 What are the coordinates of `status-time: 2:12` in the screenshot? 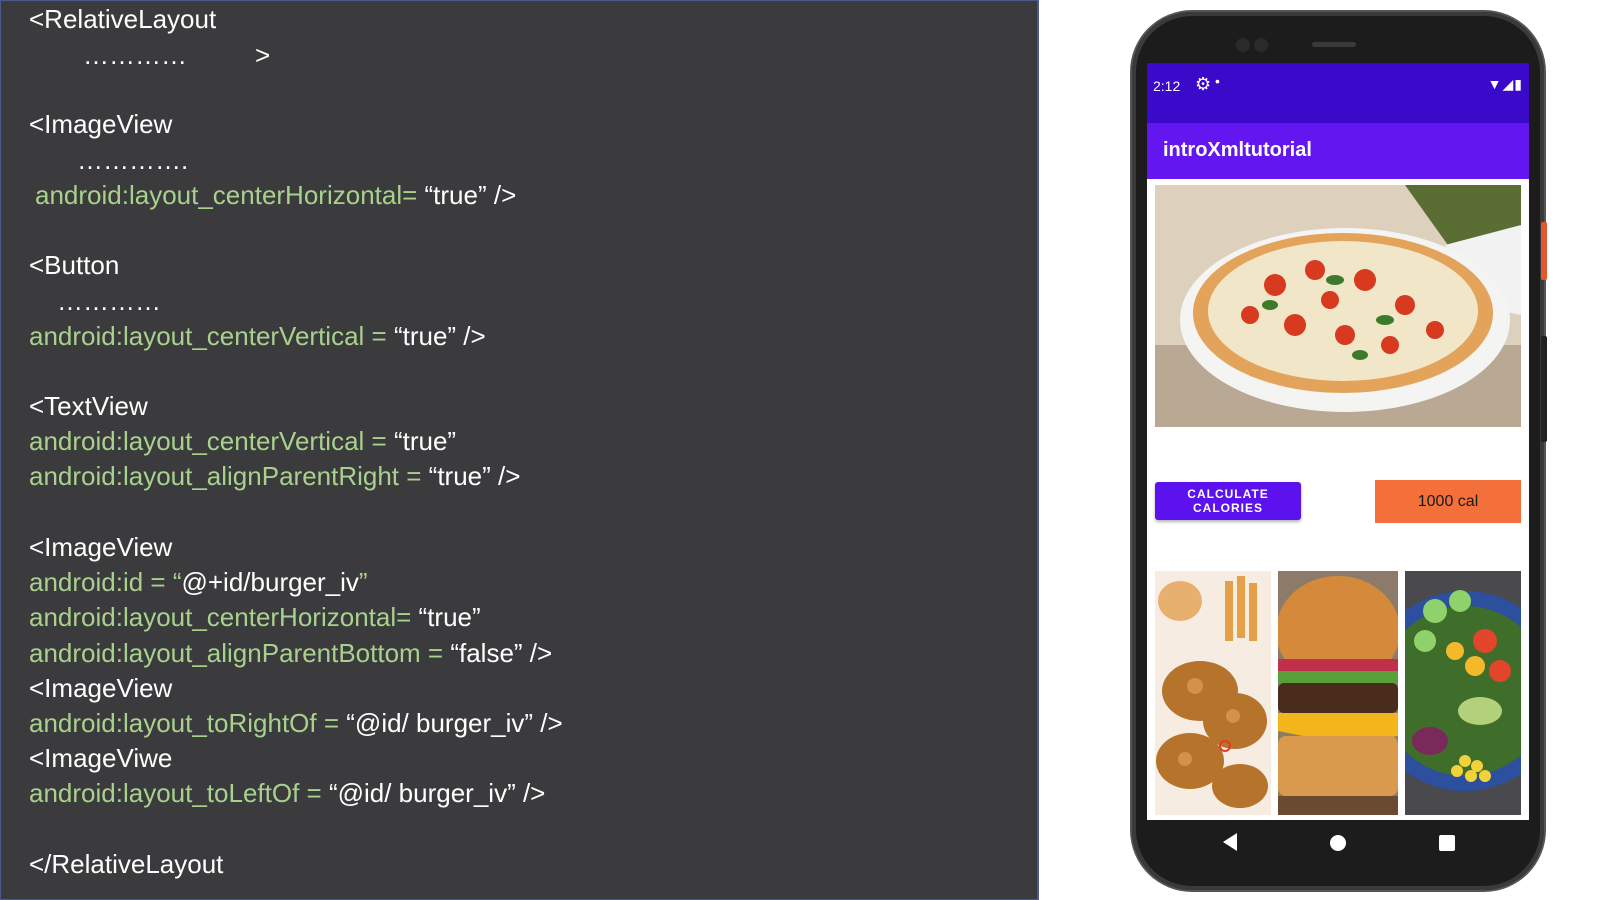 It's located at (1167, 86).